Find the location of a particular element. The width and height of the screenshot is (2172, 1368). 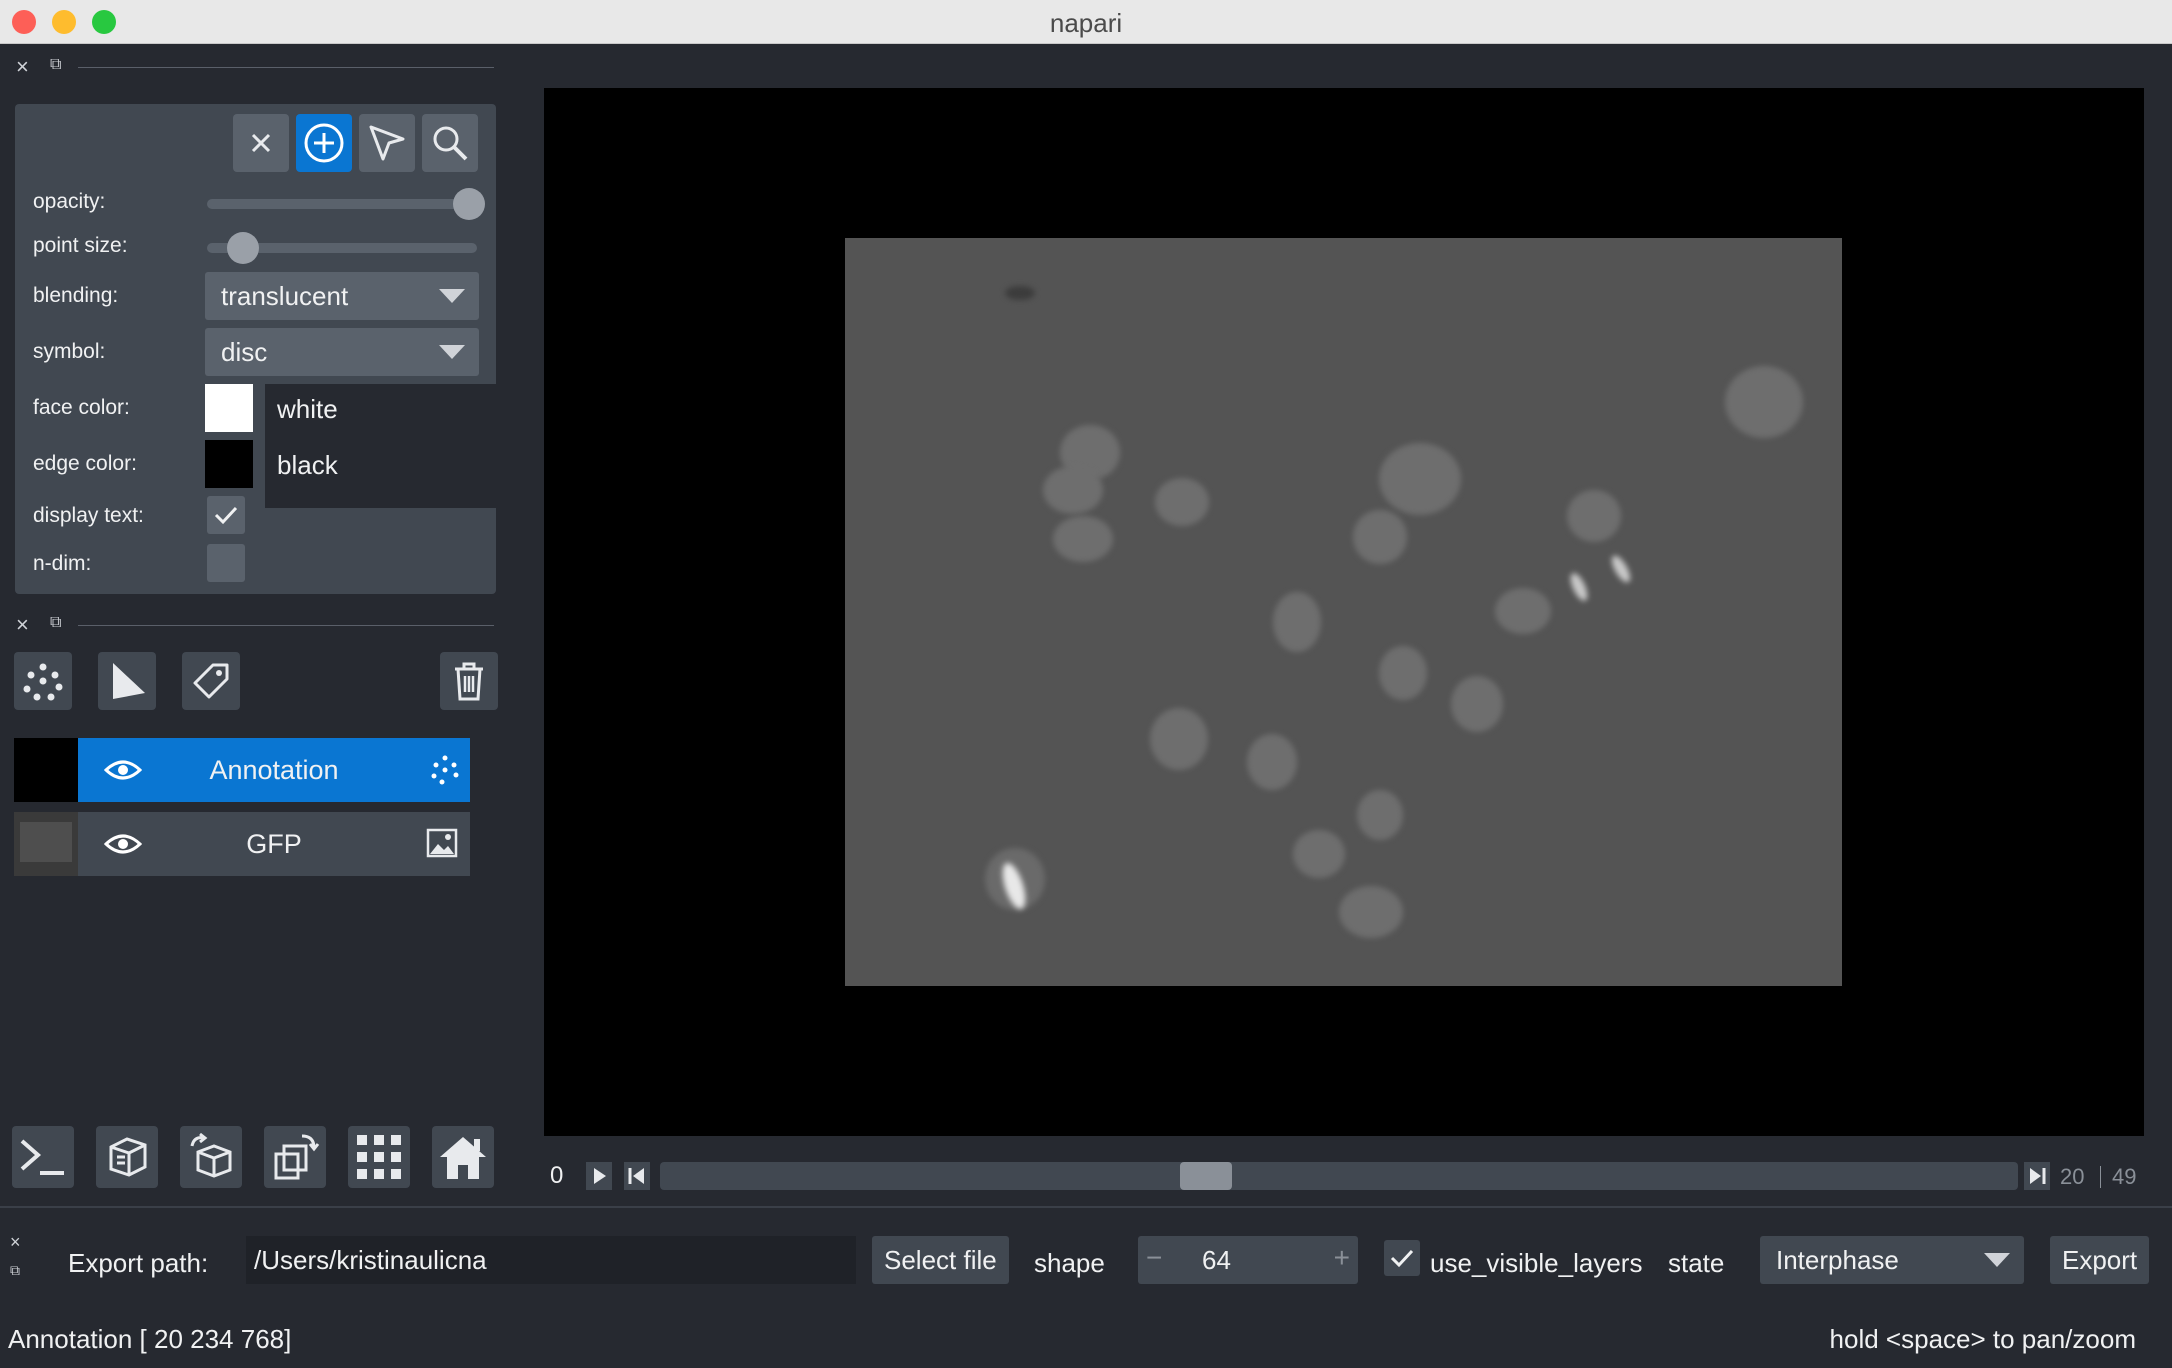

points-icon is located at coordinates (43, 682).